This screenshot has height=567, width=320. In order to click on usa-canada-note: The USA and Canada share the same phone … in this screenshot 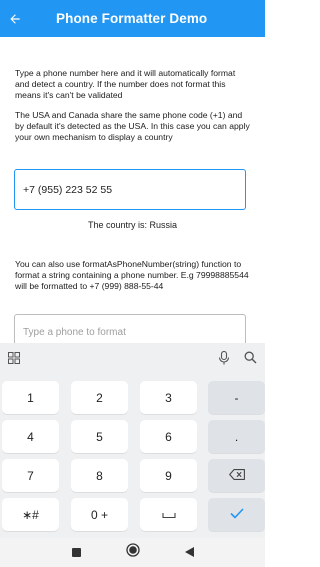, I will do `click(132, 126)`.